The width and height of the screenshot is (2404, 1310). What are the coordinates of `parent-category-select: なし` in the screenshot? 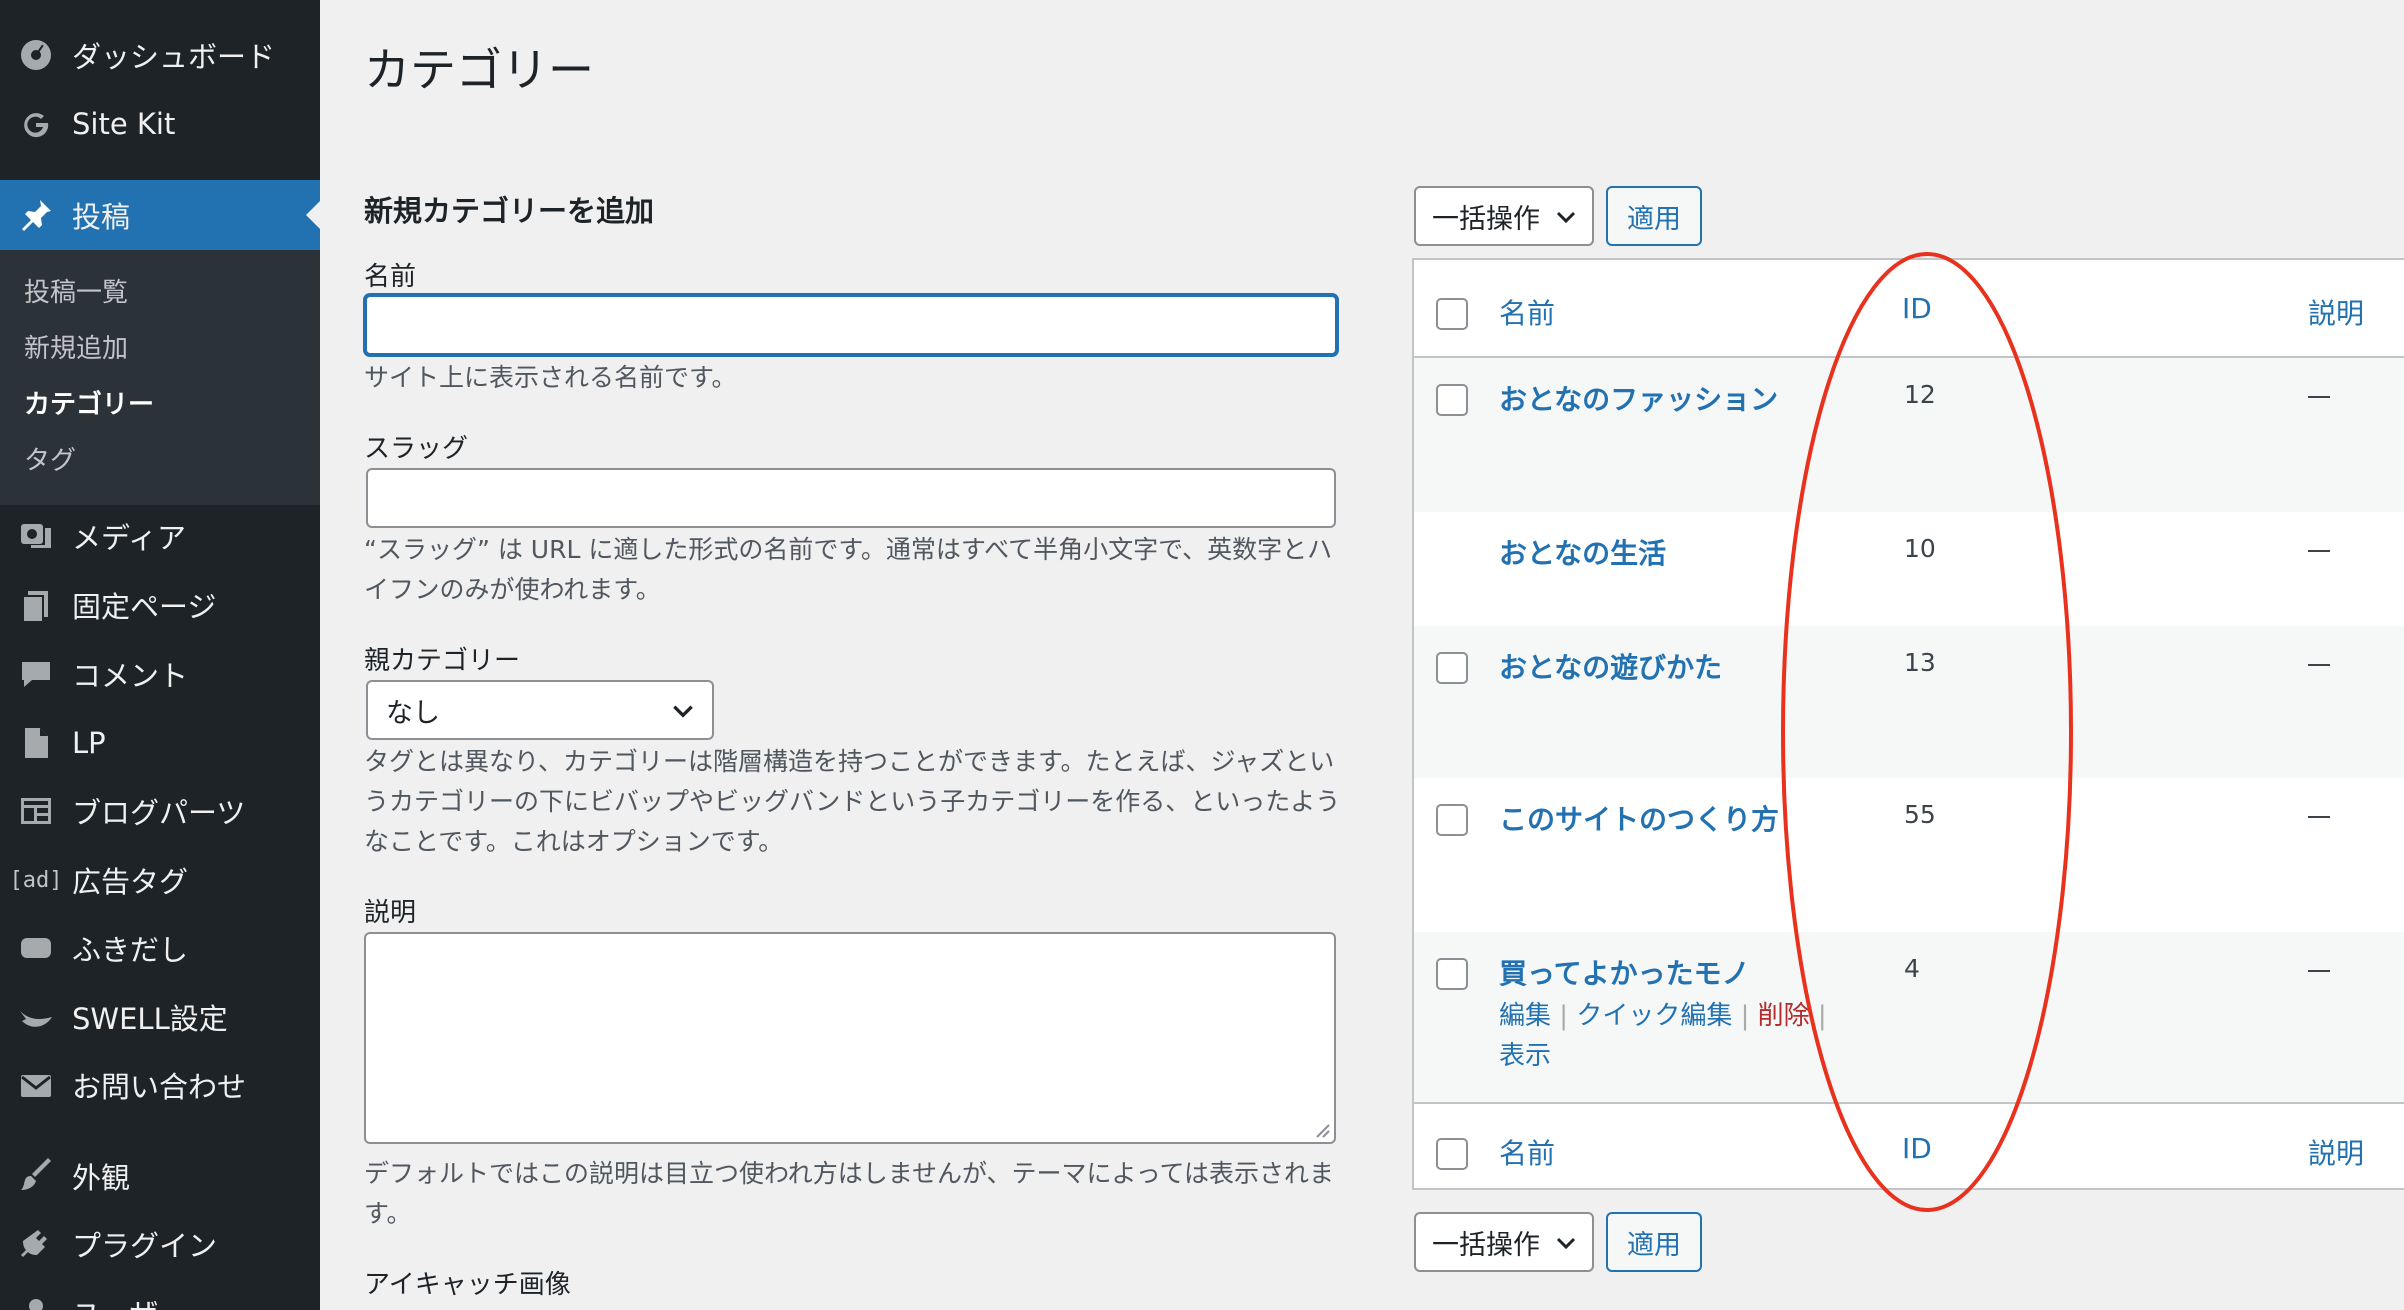 It's located at (540, 710).